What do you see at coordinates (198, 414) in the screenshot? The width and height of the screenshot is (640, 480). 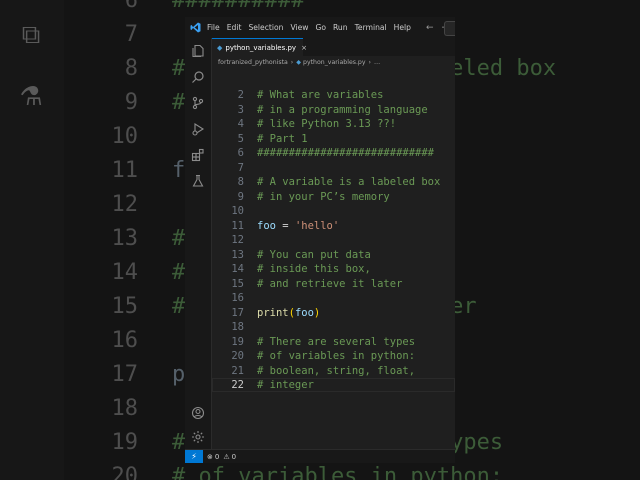 I see `account-icon` at bounding box center [198, 414].